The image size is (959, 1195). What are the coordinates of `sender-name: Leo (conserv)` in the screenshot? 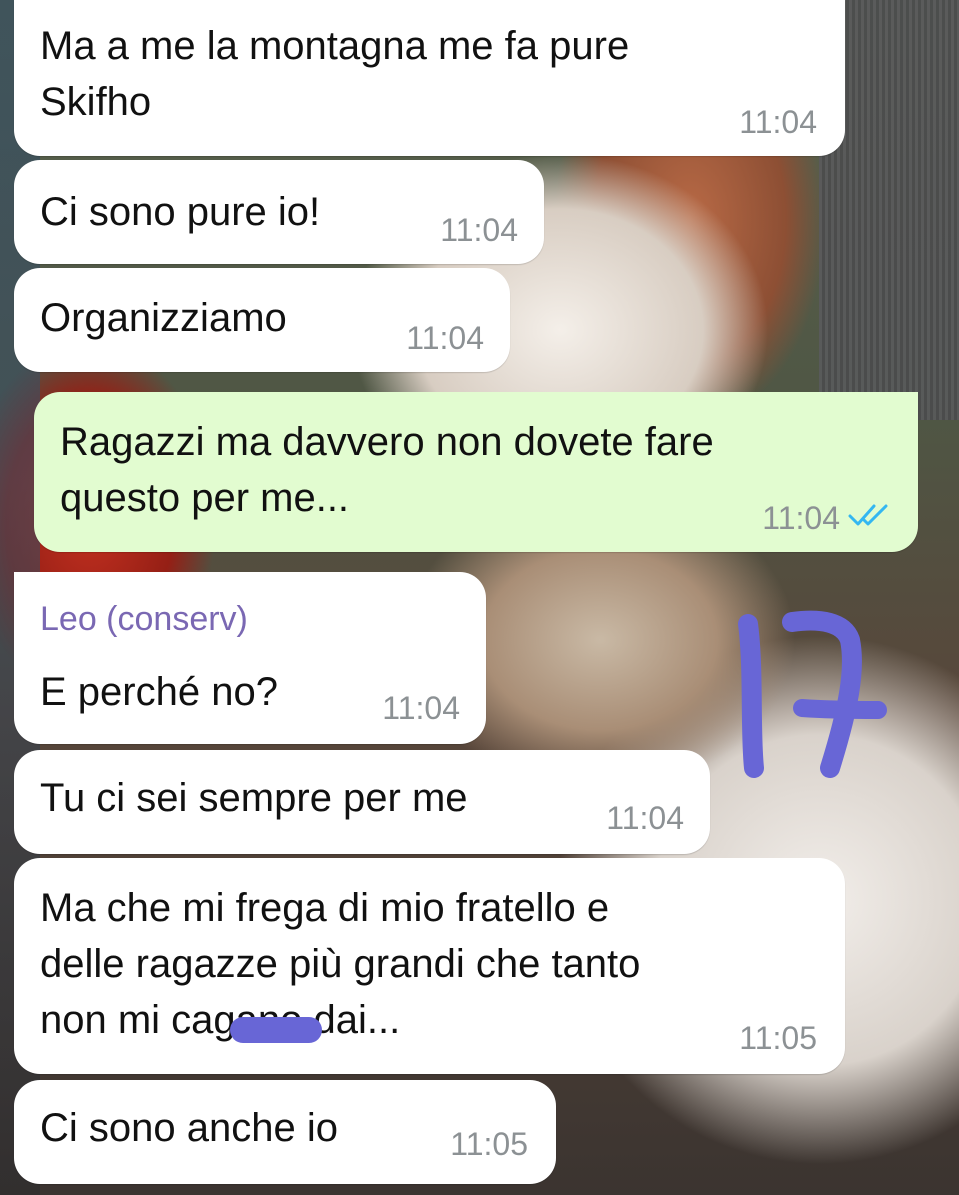 It's located at (144, 619).